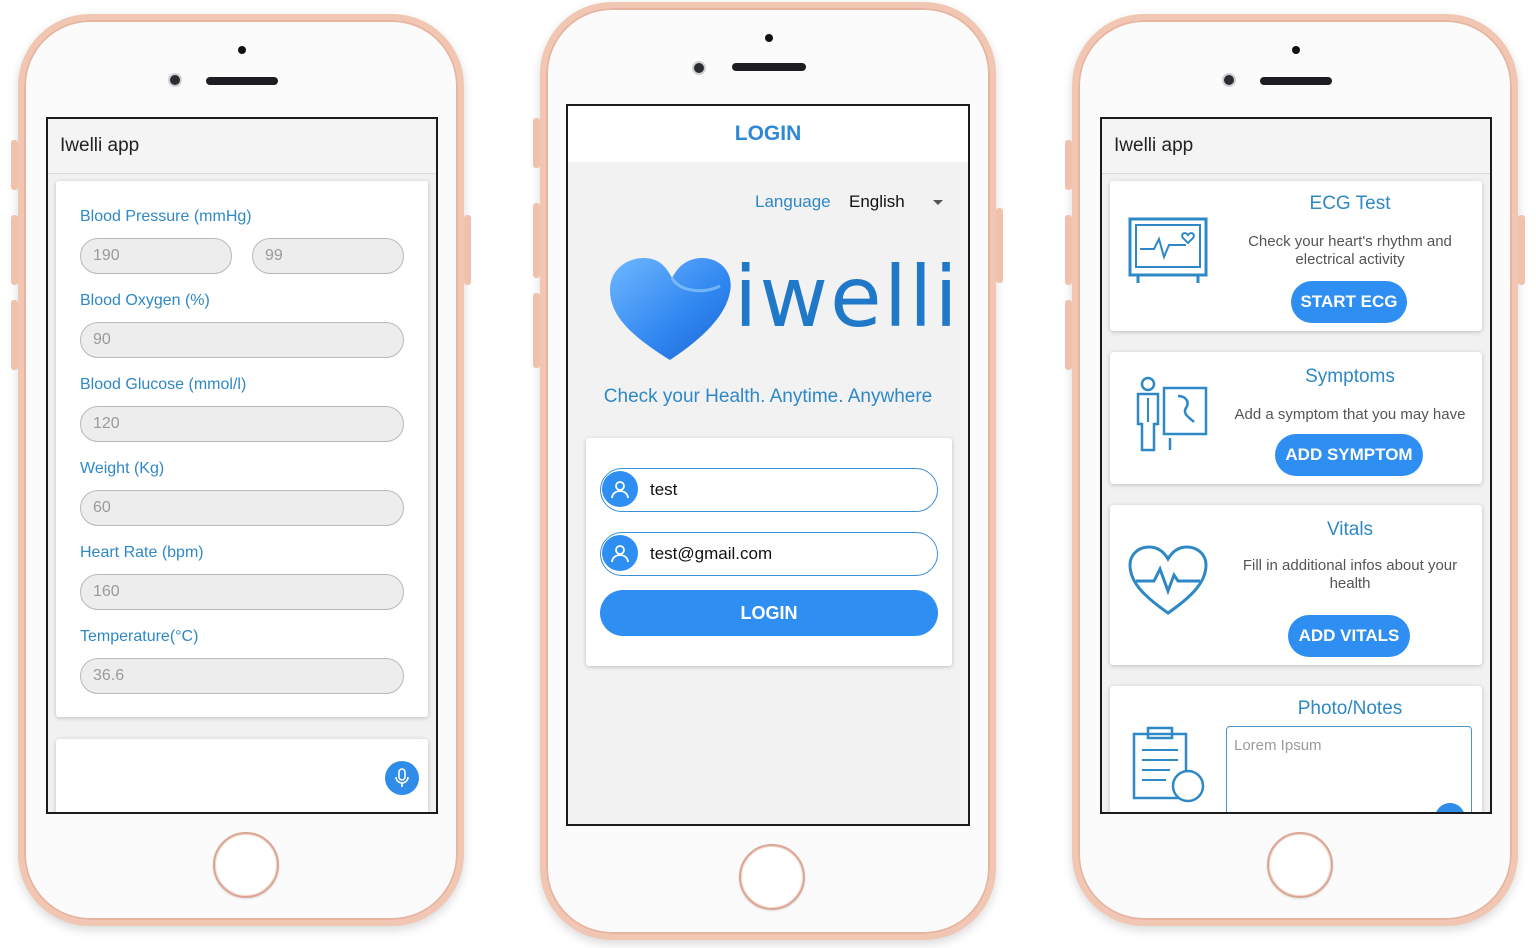 This screenshot has height=948, width=1536. I want to click on login-form-card: test test@gmail.com LOGIN, so click(769, 552).